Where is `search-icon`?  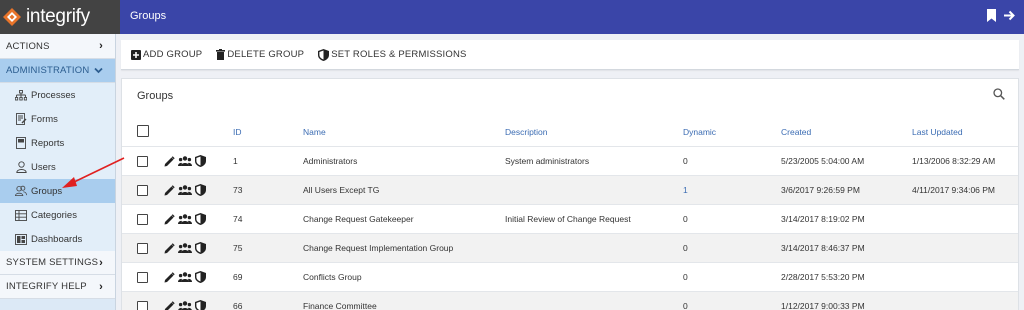 search-icon is located at coordinates (999, 94).